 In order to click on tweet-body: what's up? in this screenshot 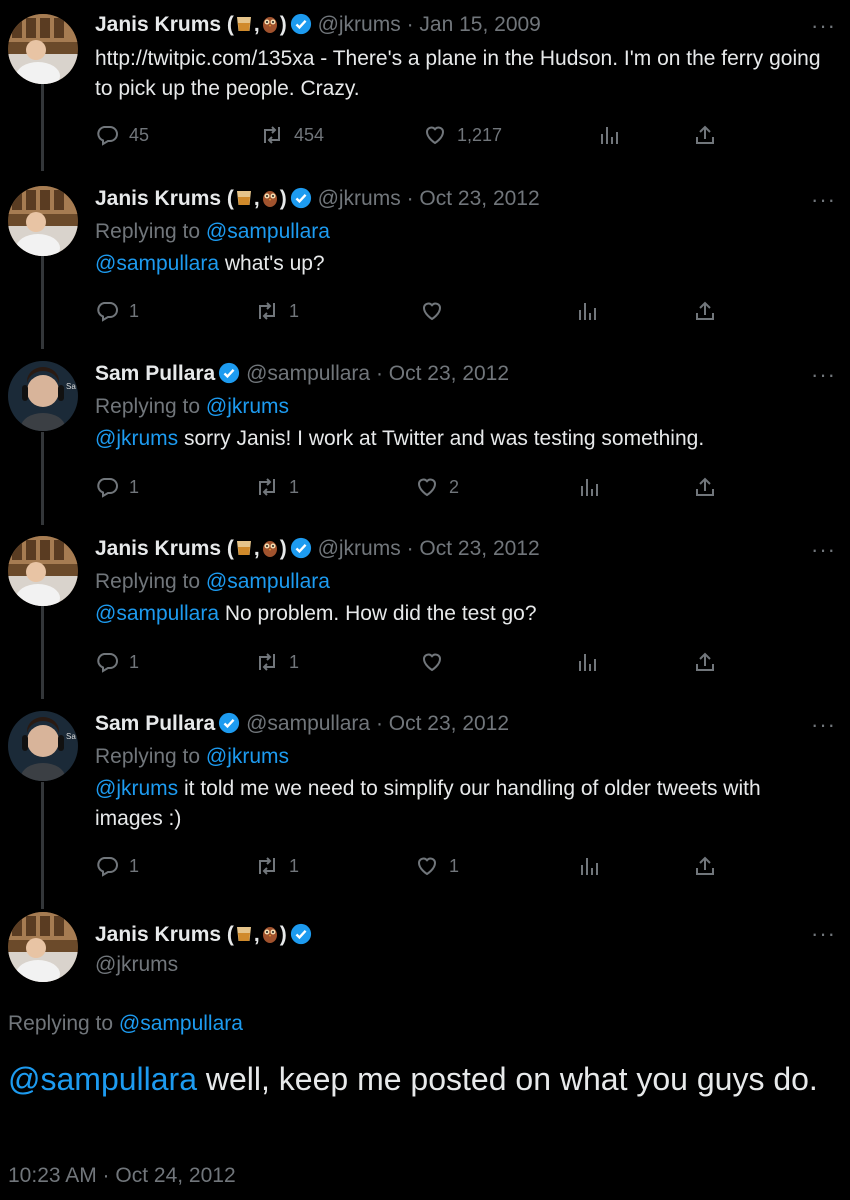, I will do `click(272, 263)`.